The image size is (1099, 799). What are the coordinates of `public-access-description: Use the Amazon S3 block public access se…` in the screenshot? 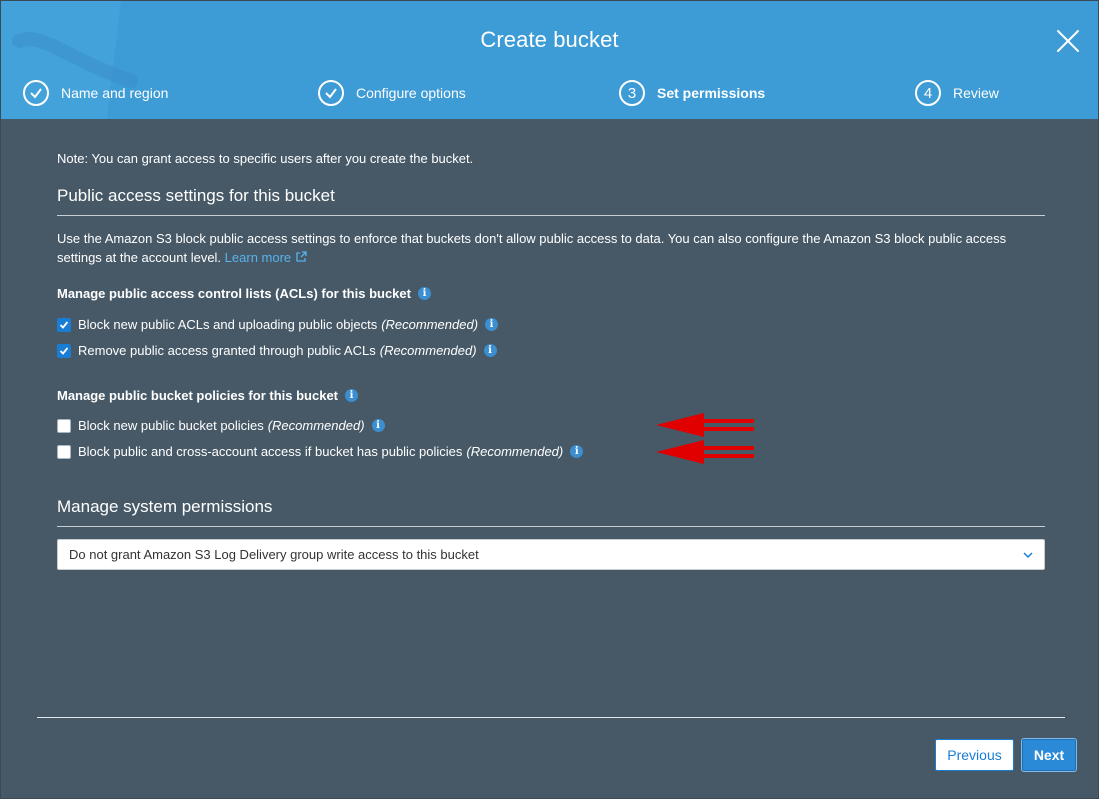 It's located at (542, 248).